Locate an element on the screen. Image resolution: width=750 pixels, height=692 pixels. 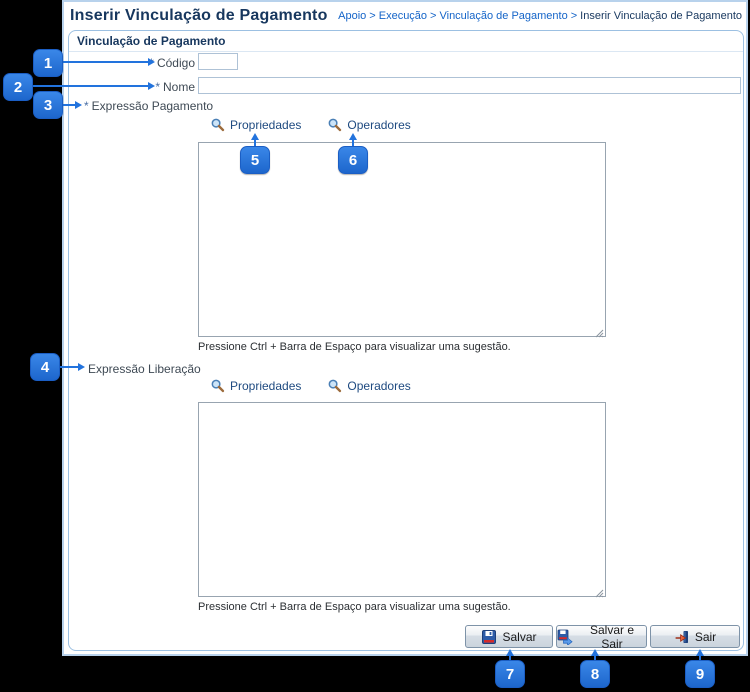
callout-badge-3: 3 is located at coordinates (48, 105).